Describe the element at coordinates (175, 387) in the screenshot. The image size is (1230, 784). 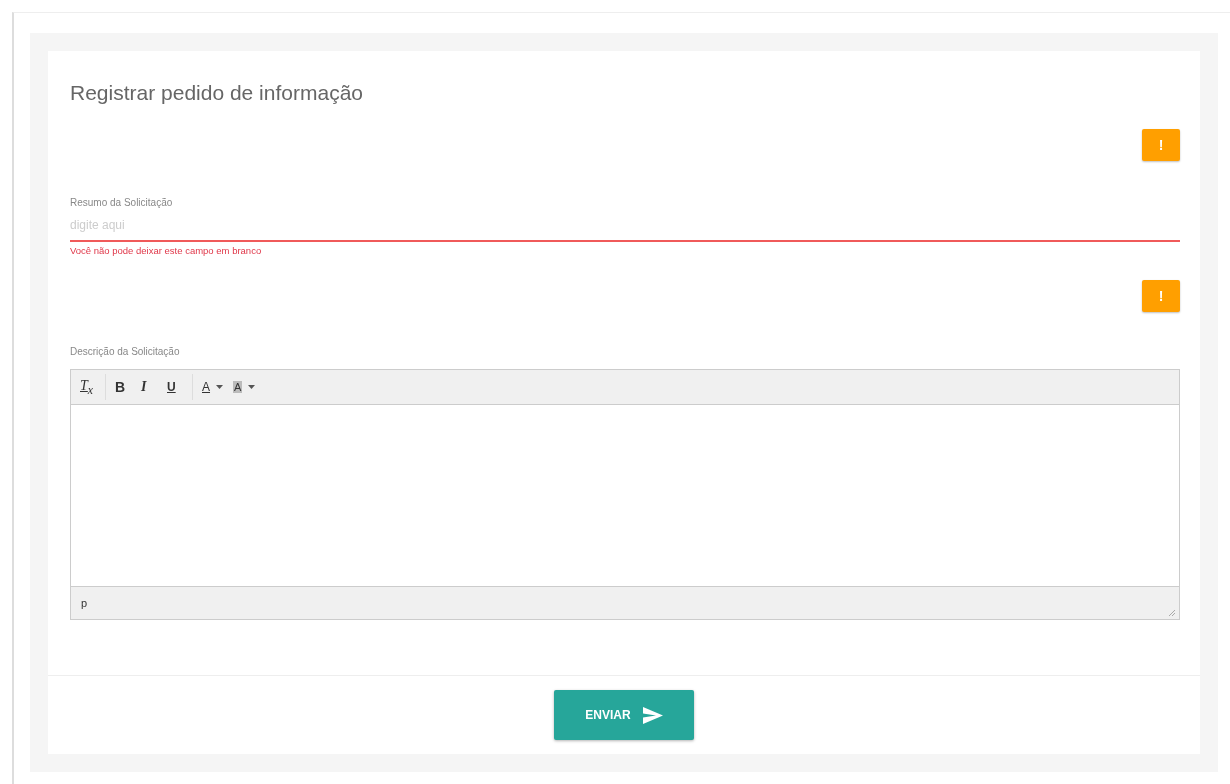
I see `underline-button: U` at that location.